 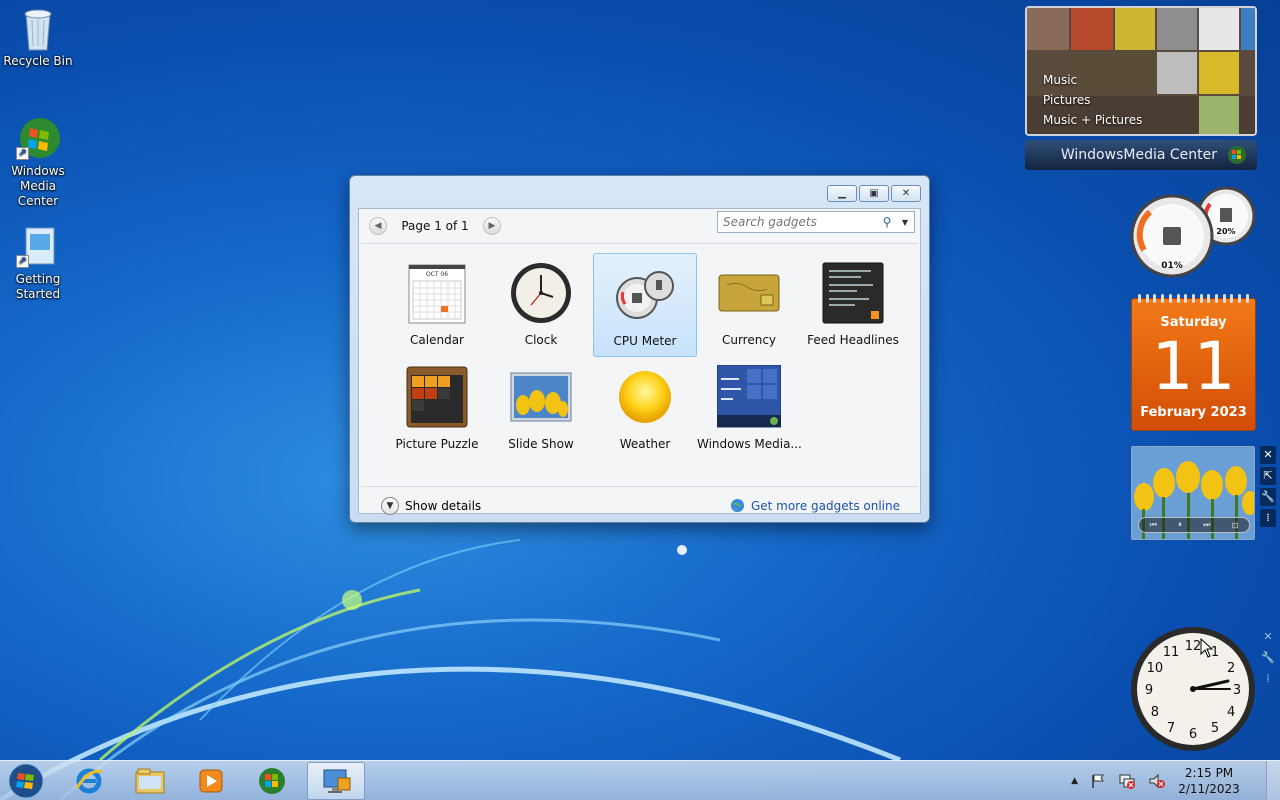 What do you see at coordinates (1194, 525) in the screenshot?
I see `slide-show-controls: ⏮ ⏸ ⏭ ⊡` at bounding box center [1194, 525].